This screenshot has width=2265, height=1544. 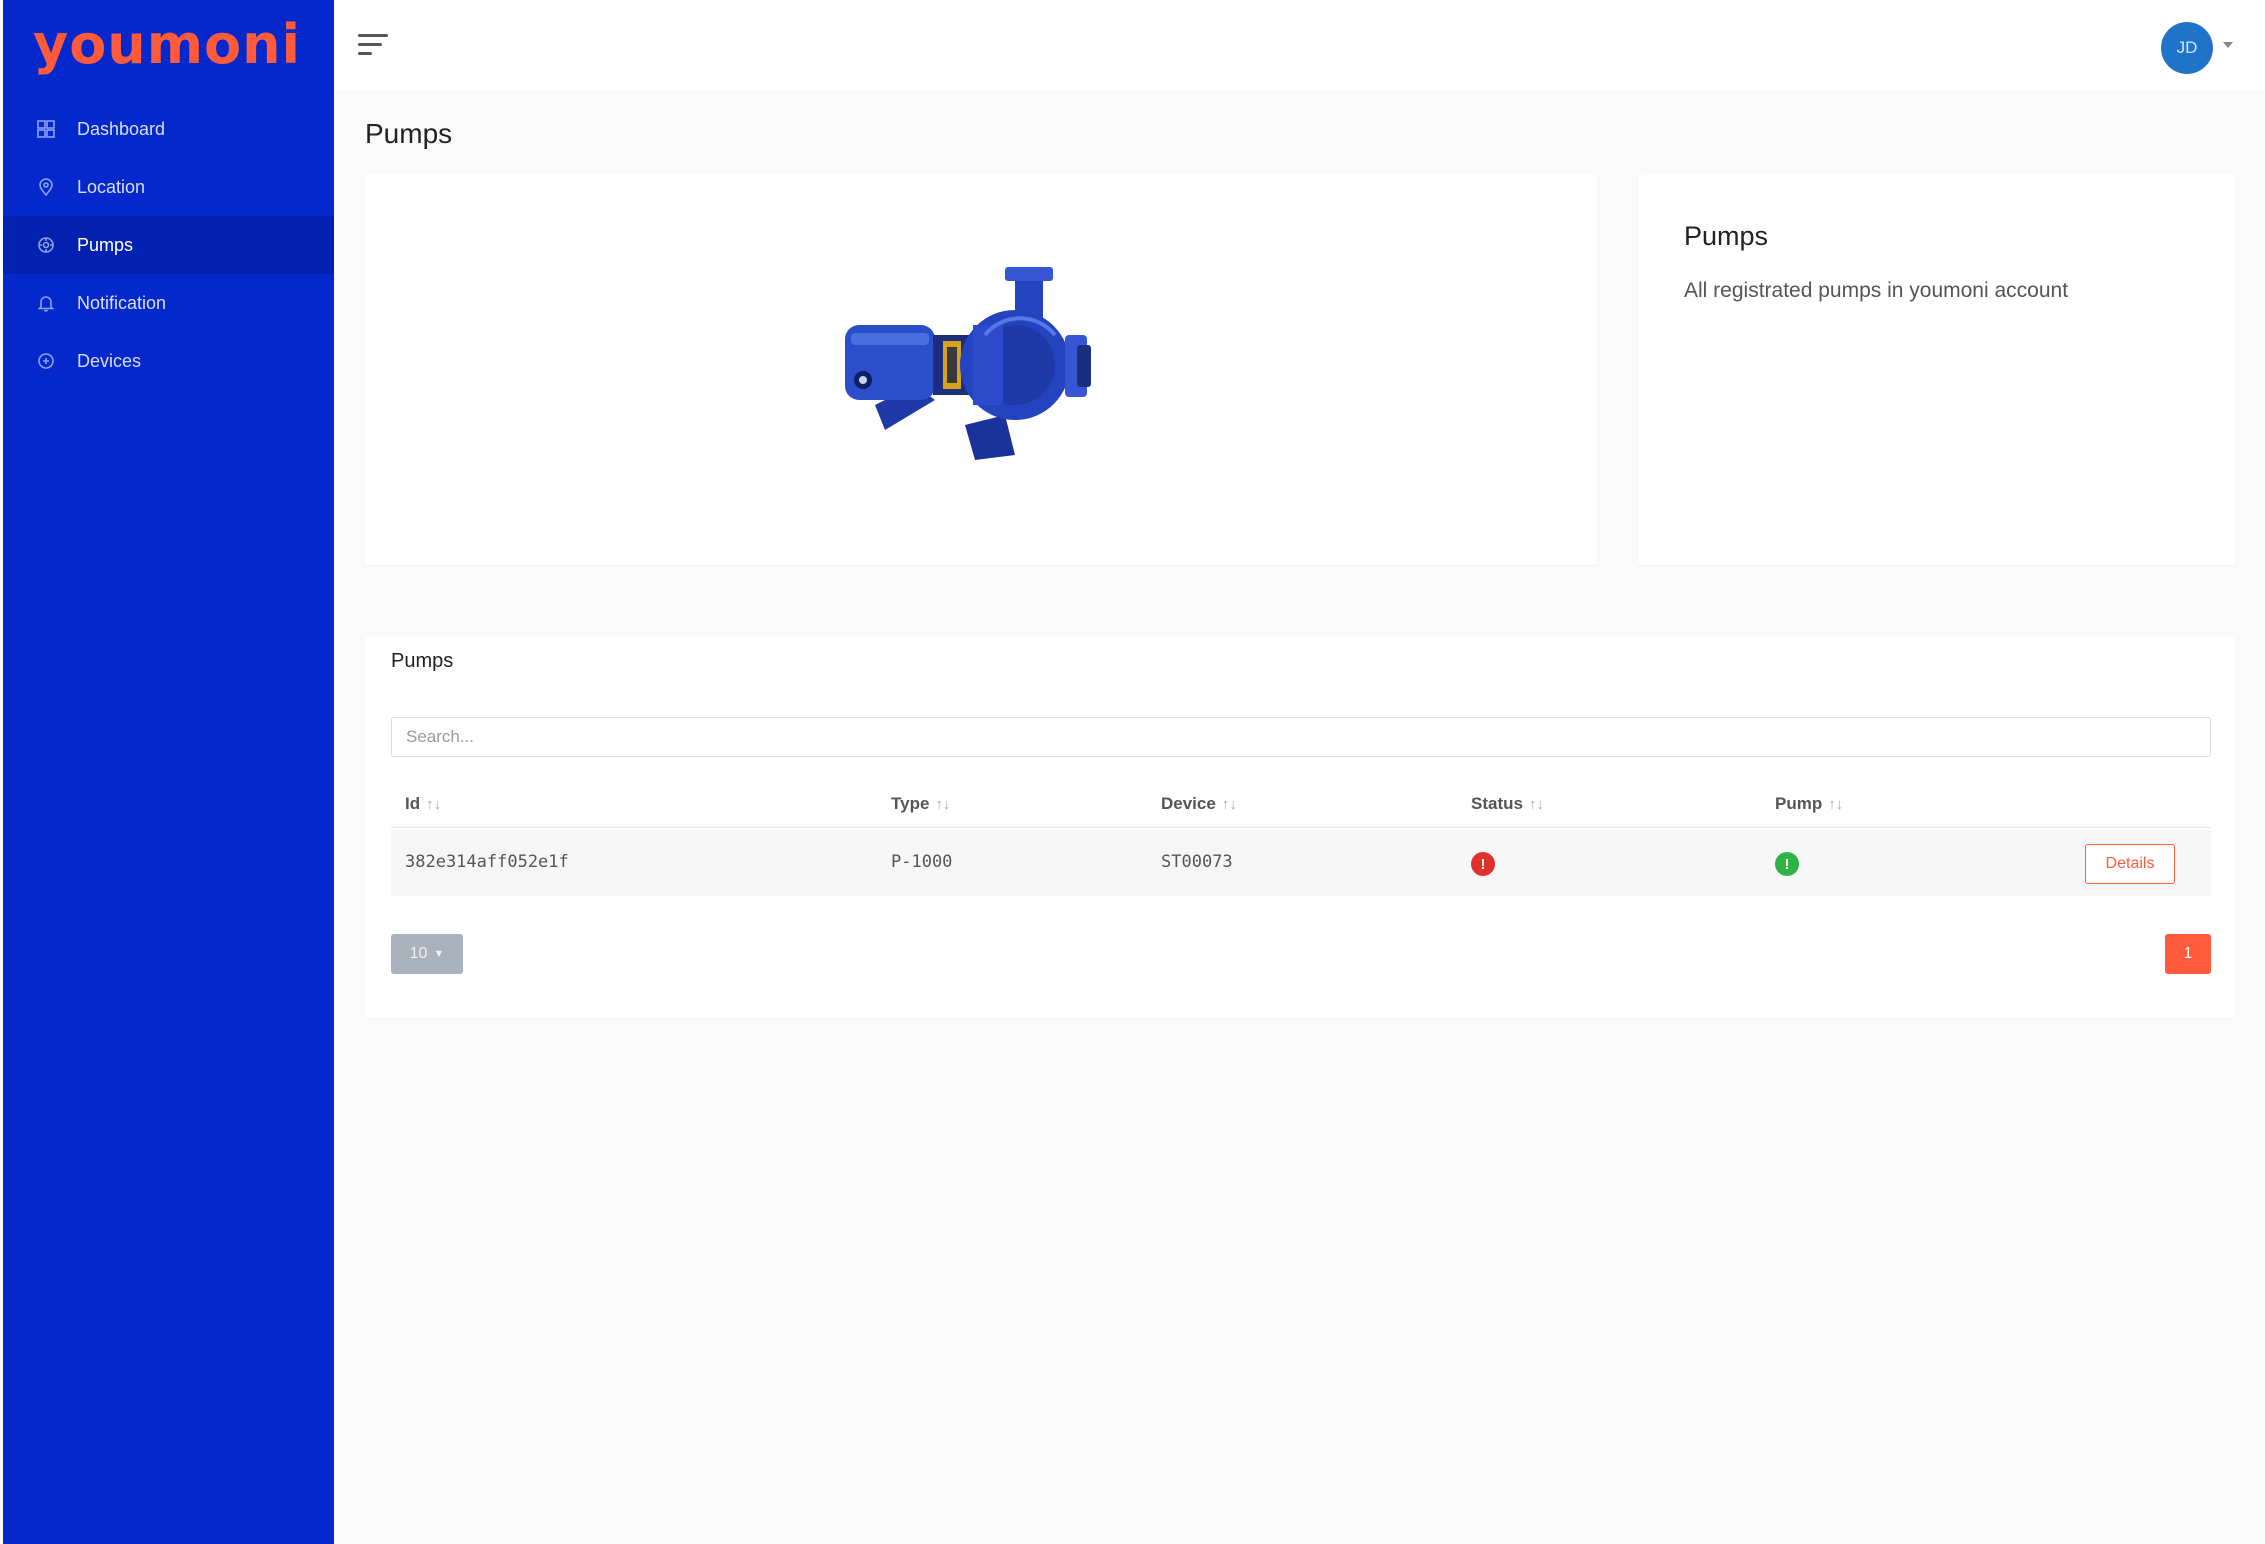 I want to click on column-header-label: Id, so click(x=413, y=803).